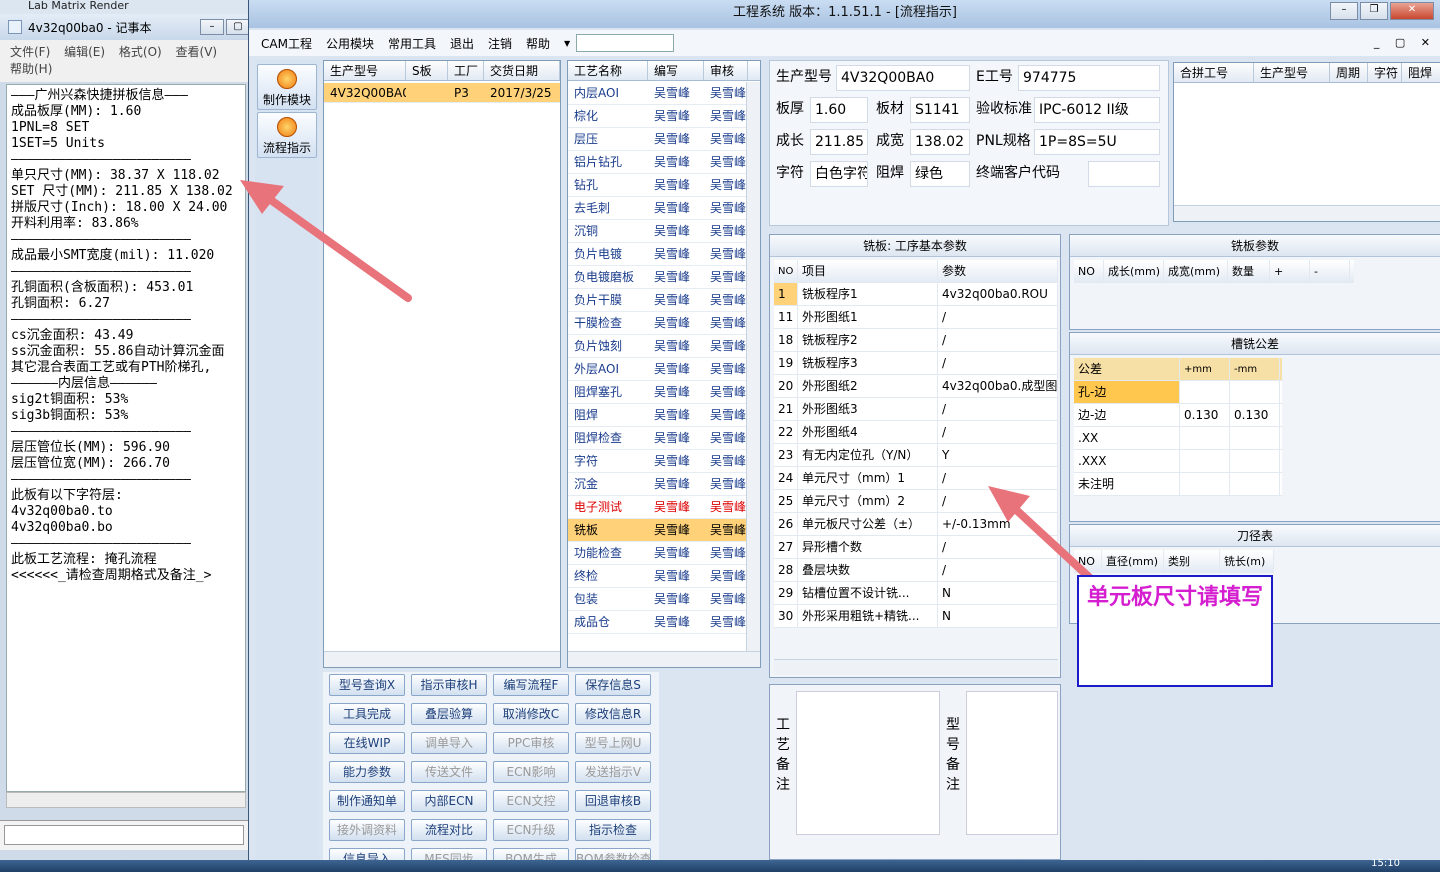  Describe the element at coordinates (720, 865) in the screenshot. I see `taskbar: 15:10` at that location.